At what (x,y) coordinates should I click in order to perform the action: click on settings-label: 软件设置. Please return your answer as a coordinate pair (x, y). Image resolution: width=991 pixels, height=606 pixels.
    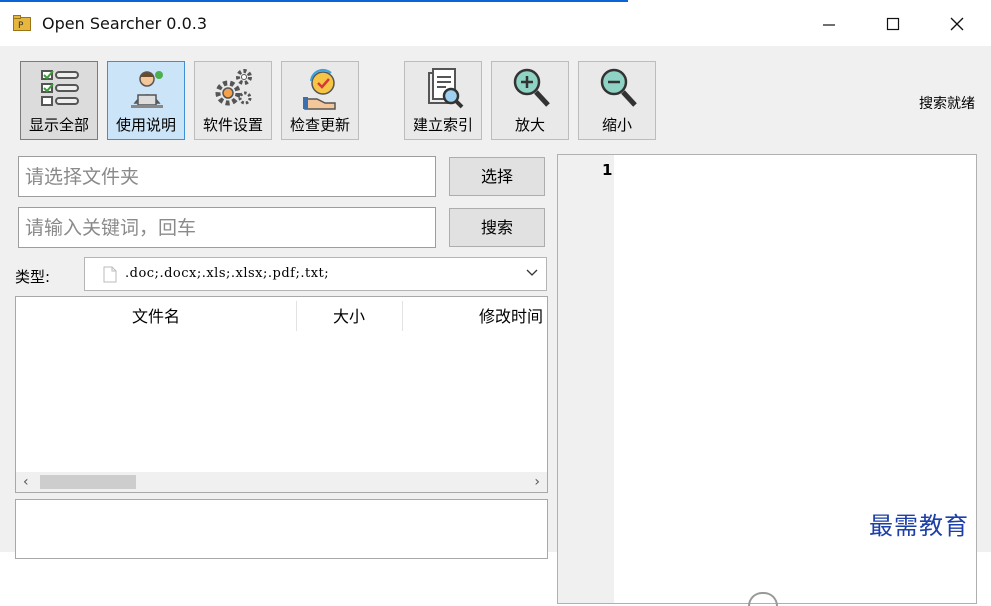
    Looking at the image, I should click on (232, 125).